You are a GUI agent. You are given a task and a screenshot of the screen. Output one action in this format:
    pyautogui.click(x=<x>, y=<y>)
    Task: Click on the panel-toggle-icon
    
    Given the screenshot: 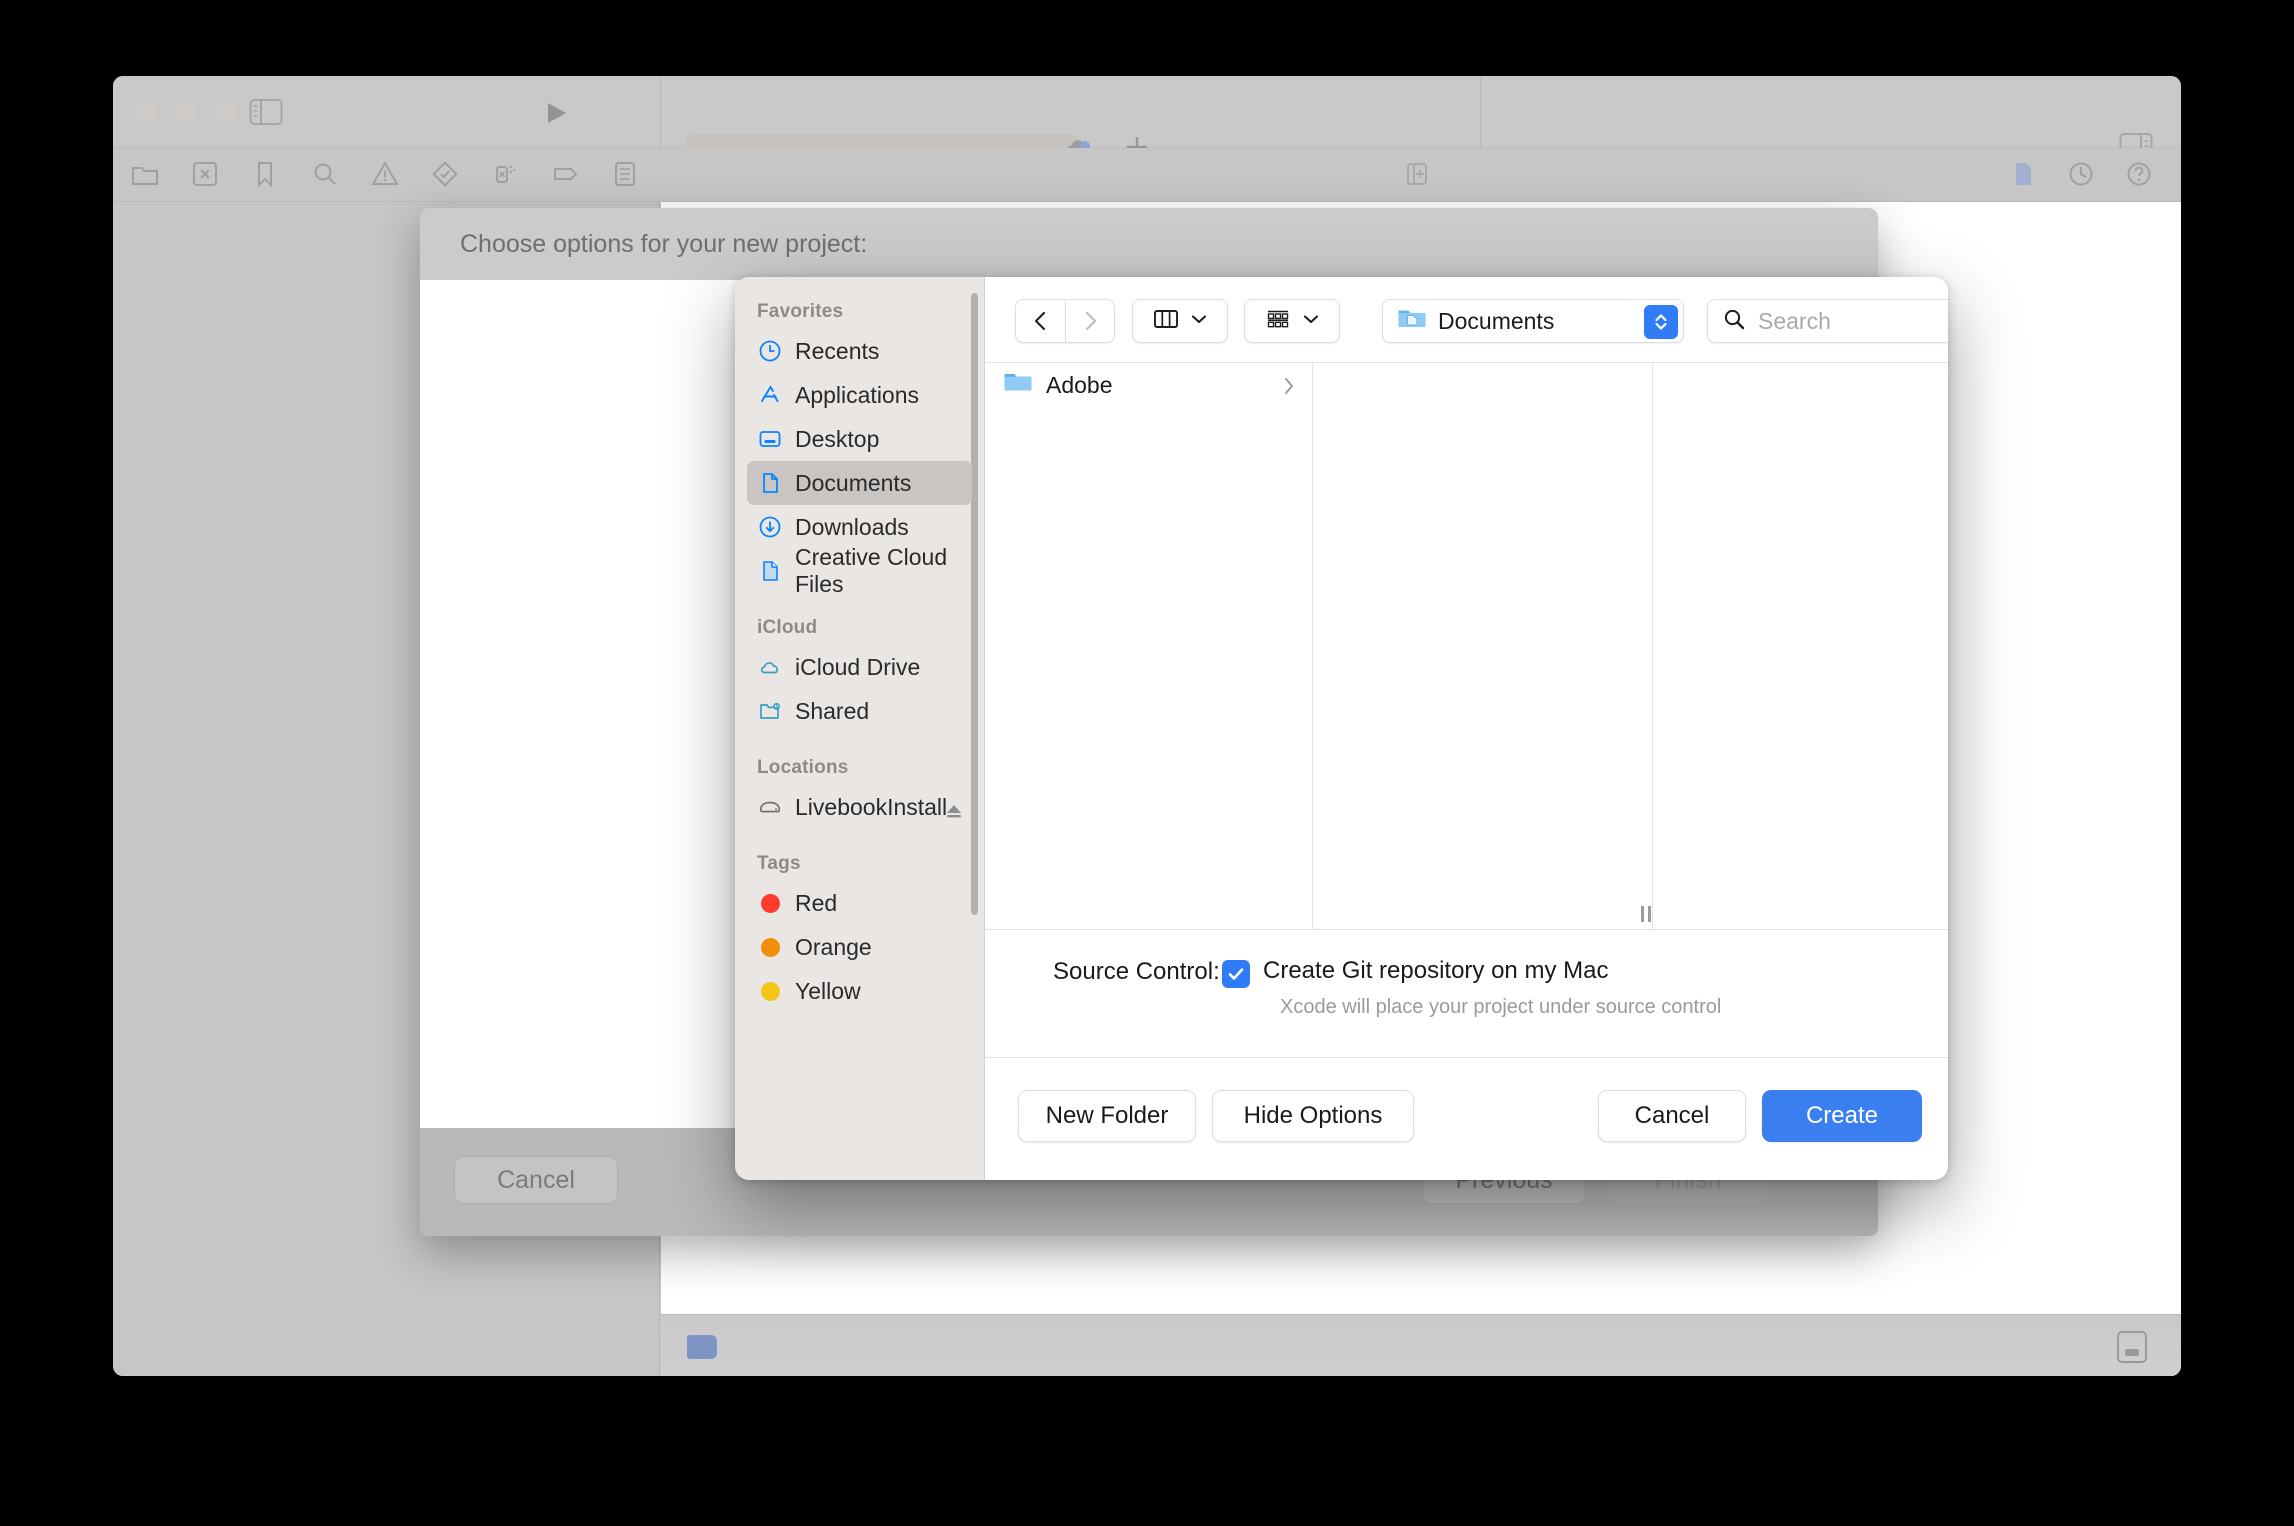 What is the action you would take?
    pyautogui.click(x=1417, y=176)
    